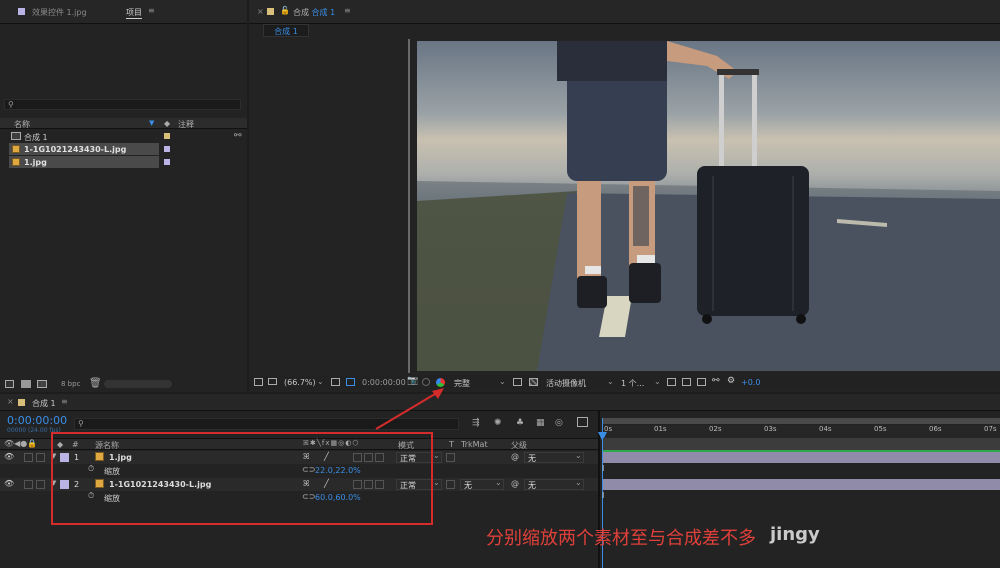 The image size is (1000, 568). What do you see at coordinates (258, 382) in the screenshot?
I see `always-preview-icon` at bounding box center [258, 382].